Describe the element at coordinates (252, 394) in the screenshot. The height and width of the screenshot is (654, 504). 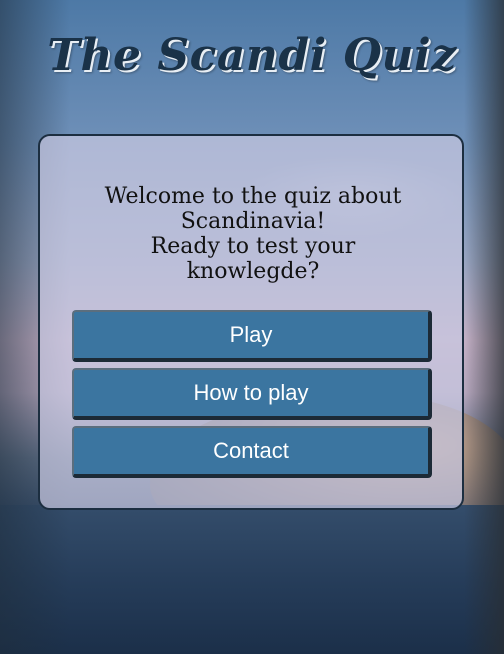
I see `how-to-play-button: How to play` at that location.